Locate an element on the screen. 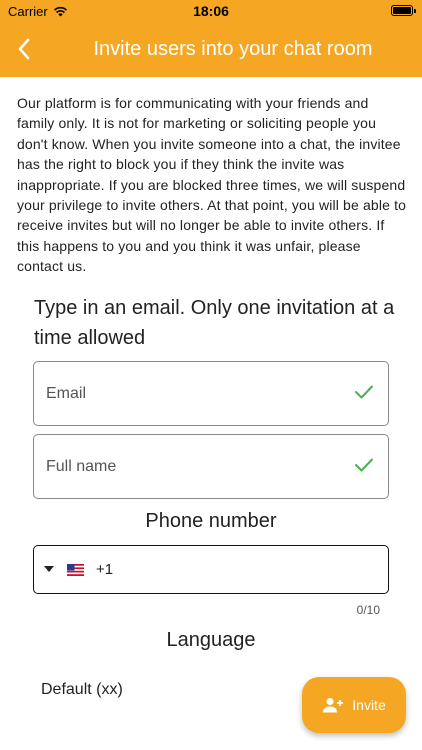 The height and width of the screenshot is (750, 422). phone-character-counter: 0/10 is located at coordinates (368, 610).